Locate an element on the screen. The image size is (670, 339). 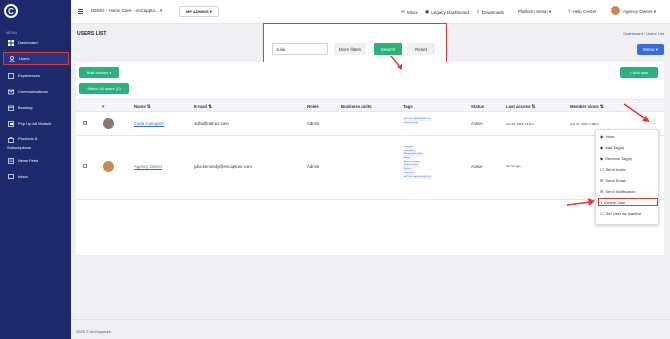
header-email: E-mail ⇅ is located at coordinates (203, 107).